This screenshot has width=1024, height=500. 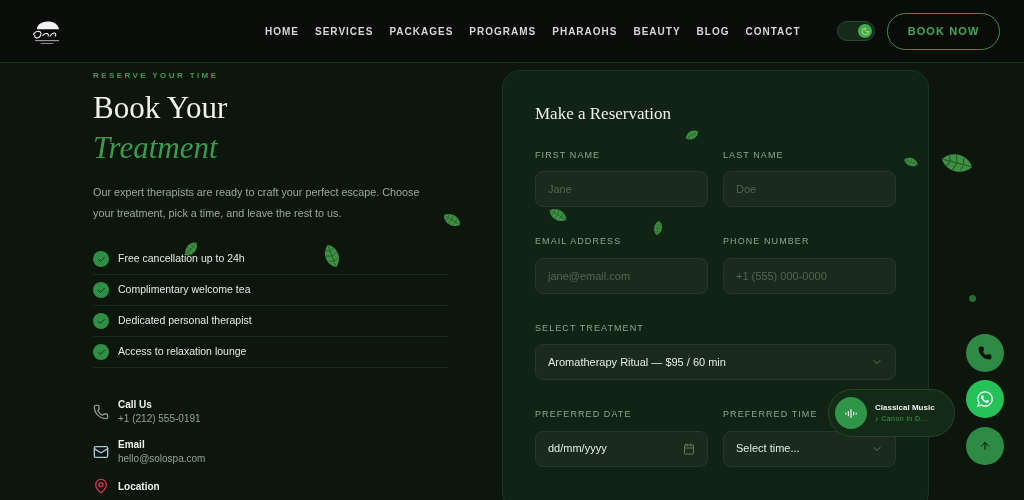 I want to click on music-title: Classical Music, so click(x=905, y=407).